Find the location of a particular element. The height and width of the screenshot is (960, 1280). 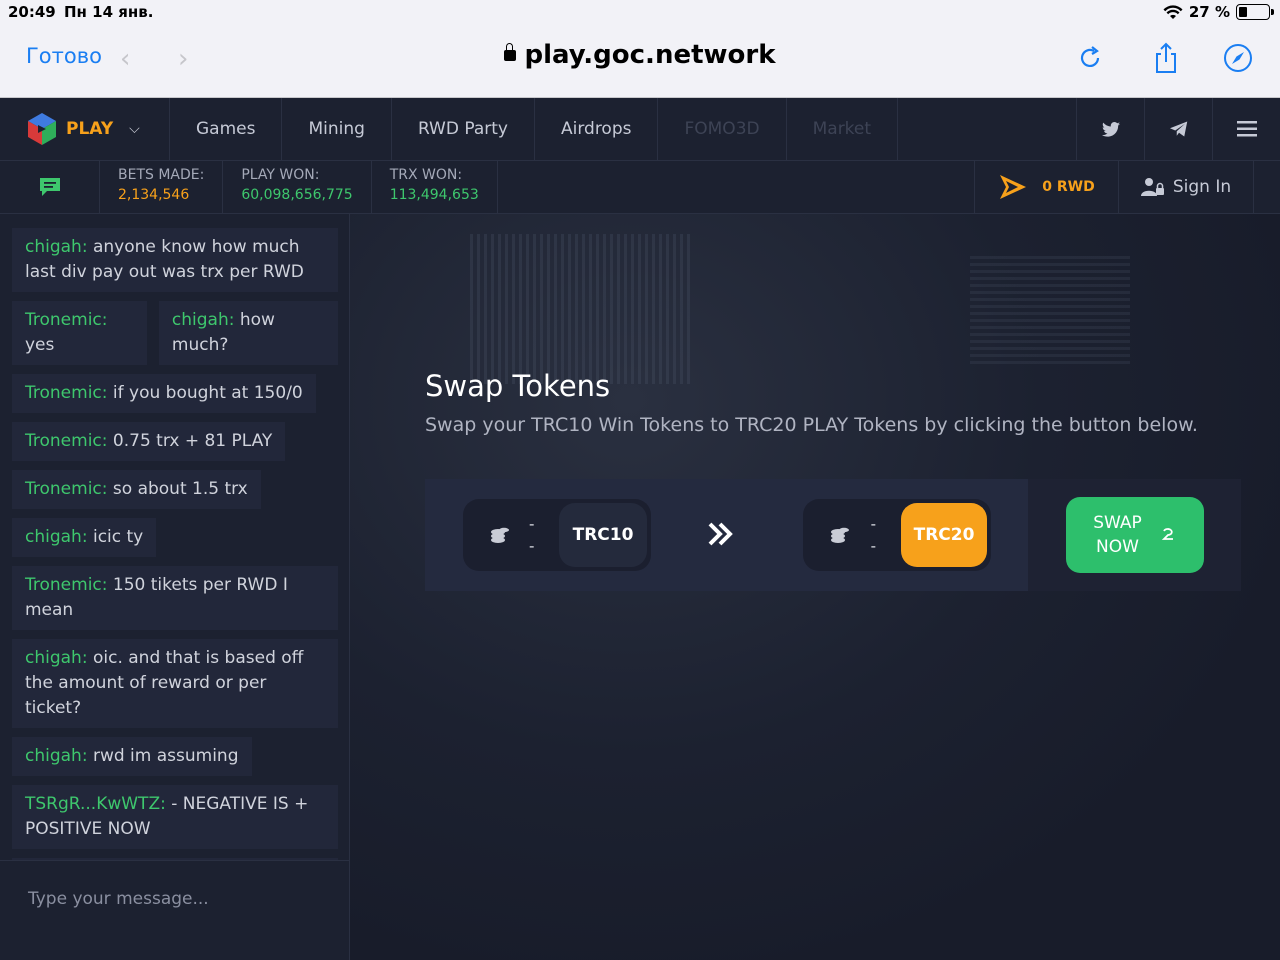

stat-bets-made: BETS MADE: 2,134,546 is located at coordinates (162, 187).